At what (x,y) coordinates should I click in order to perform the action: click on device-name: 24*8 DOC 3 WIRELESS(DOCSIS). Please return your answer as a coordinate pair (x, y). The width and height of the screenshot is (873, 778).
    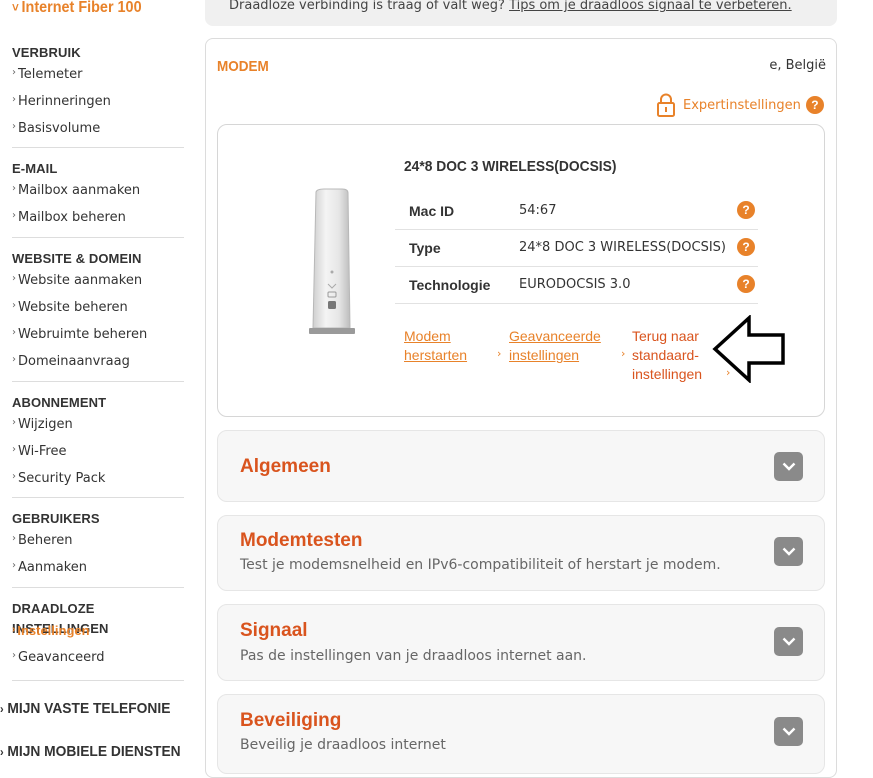
    Looking at the image, I should click on (510, 166).